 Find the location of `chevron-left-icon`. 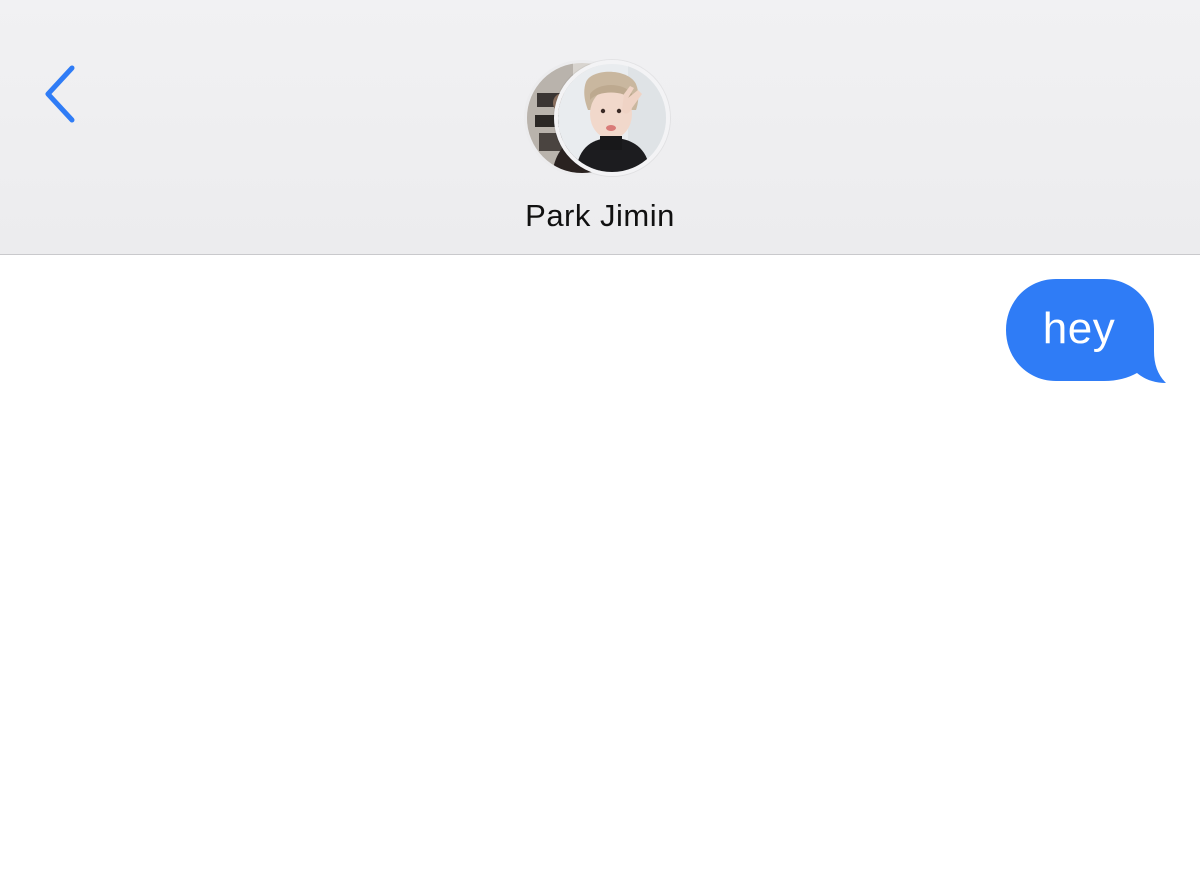

chevron-left-icon is located at coordinates (60, 94).